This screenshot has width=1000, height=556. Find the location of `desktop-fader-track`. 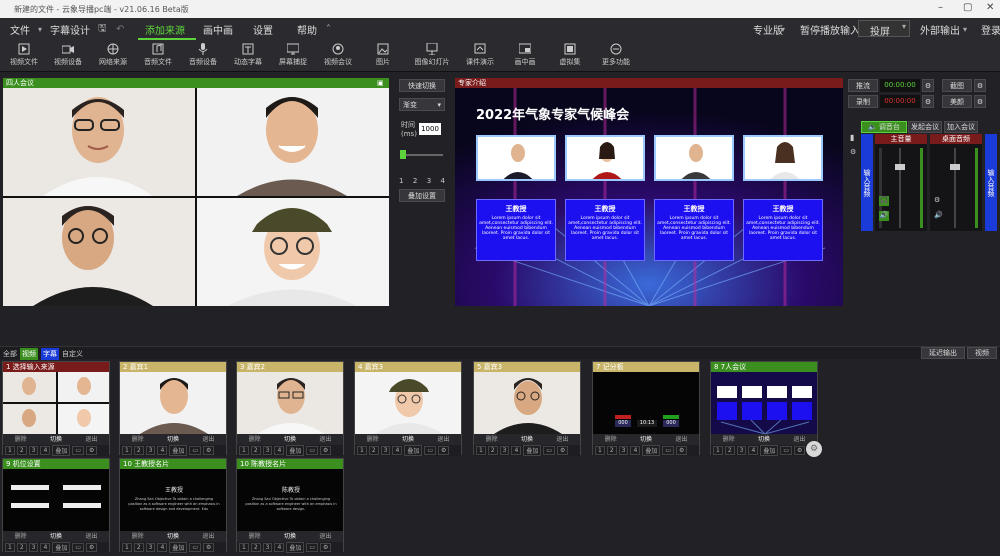

desktop-fader-track is located at coordinates (955, 188).